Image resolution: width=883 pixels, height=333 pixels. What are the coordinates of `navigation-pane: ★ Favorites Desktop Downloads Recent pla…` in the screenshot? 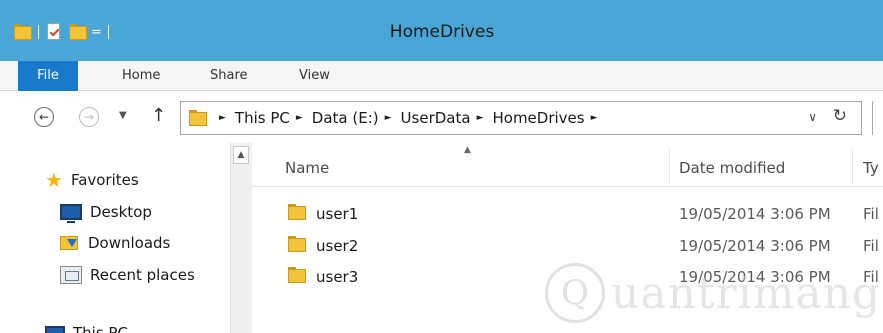 It's located at (115, 238).